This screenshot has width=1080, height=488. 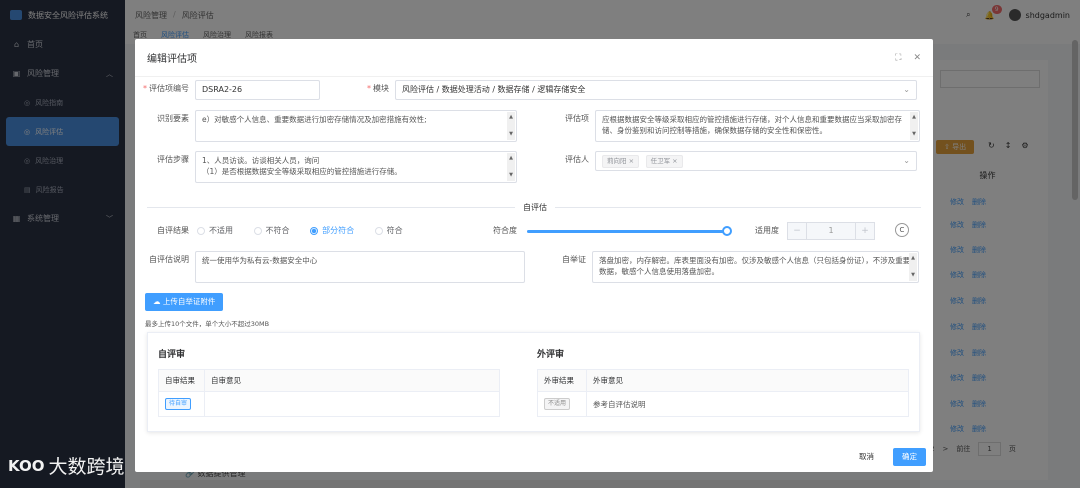 I want to click on radio-compliant: 符合, so click(x=388, y=231).